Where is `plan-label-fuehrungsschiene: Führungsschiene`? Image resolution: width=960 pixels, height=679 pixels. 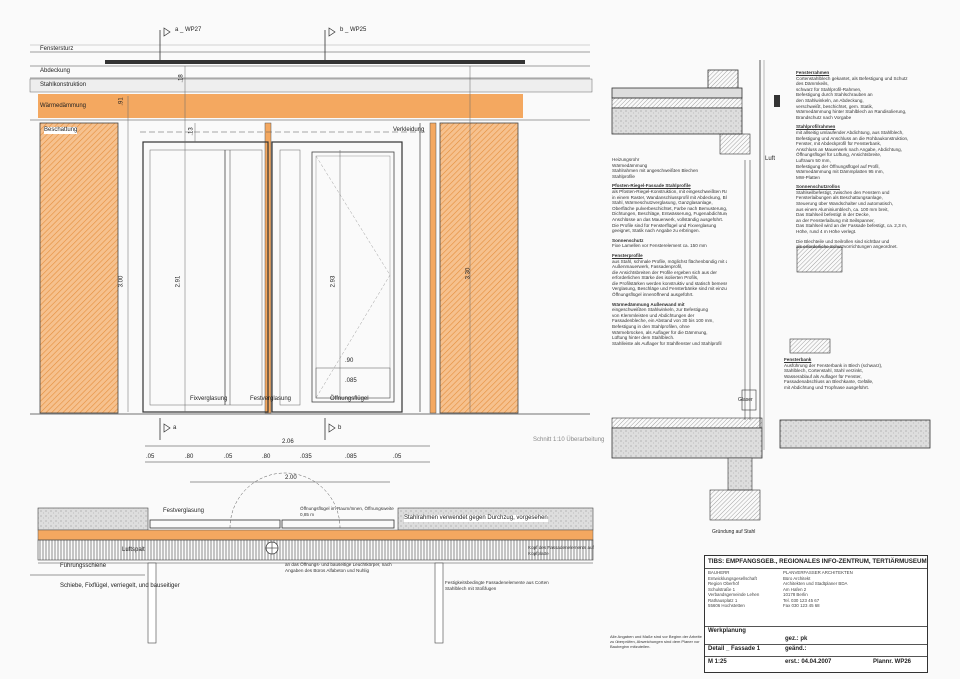 plan-label-fuehrungsschiene: Führungsschiene is located at coordinates (83, 566).